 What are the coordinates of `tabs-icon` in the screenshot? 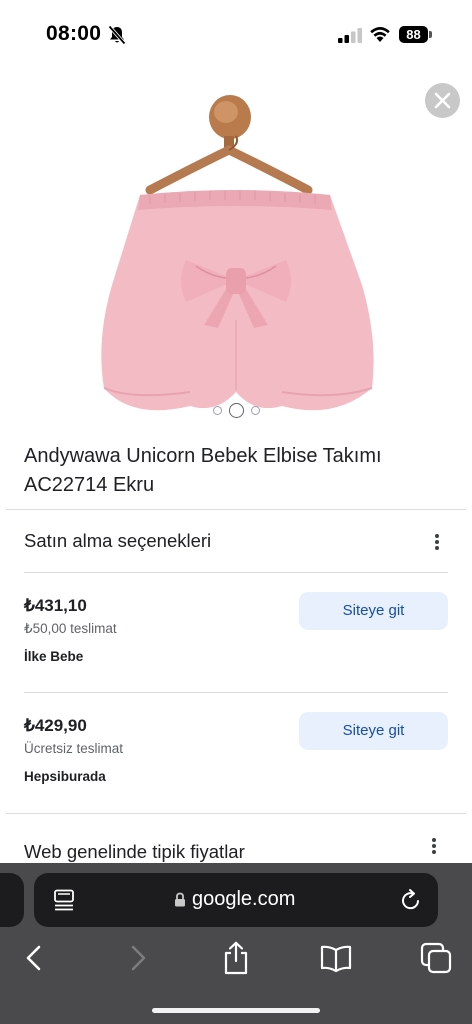 It's located at (436, 958).